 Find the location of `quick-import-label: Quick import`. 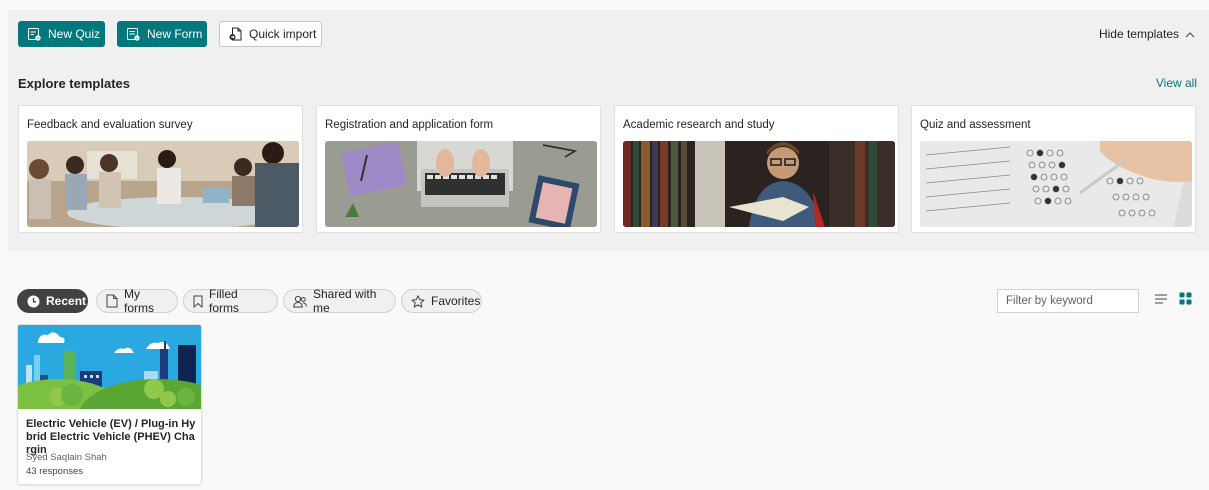

quick-import-label: Quick import is located at coordinates (283, 34).